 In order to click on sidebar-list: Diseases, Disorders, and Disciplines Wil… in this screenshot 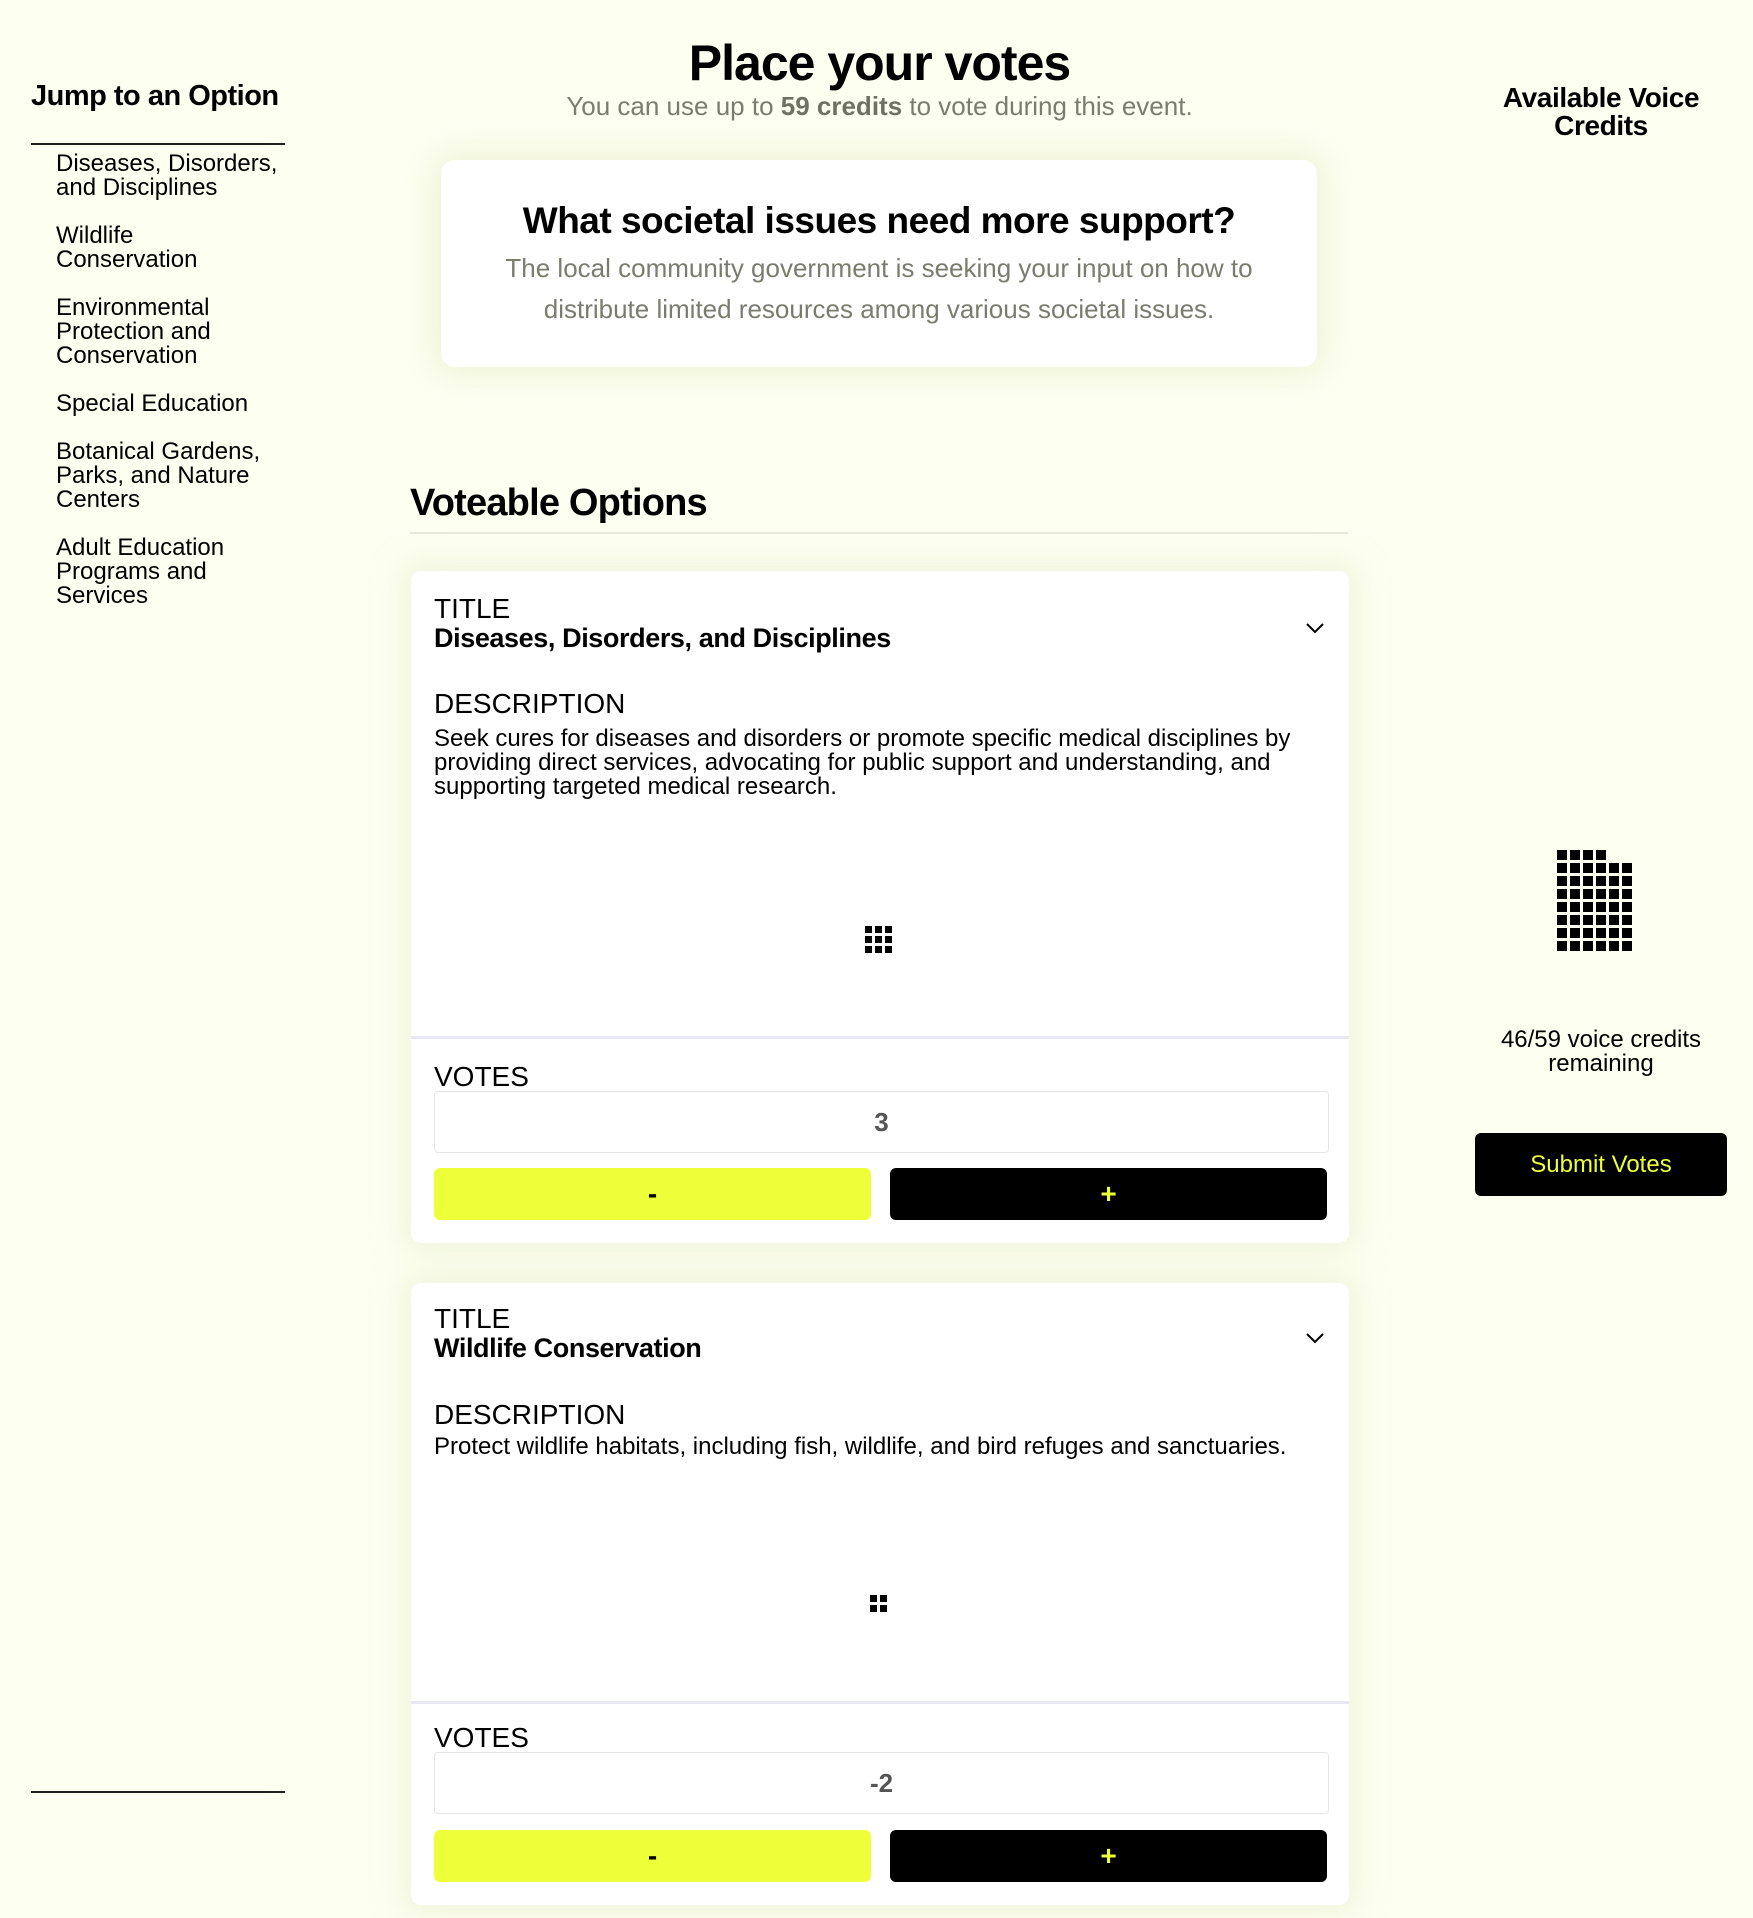, I will do `click(168, 392)`.